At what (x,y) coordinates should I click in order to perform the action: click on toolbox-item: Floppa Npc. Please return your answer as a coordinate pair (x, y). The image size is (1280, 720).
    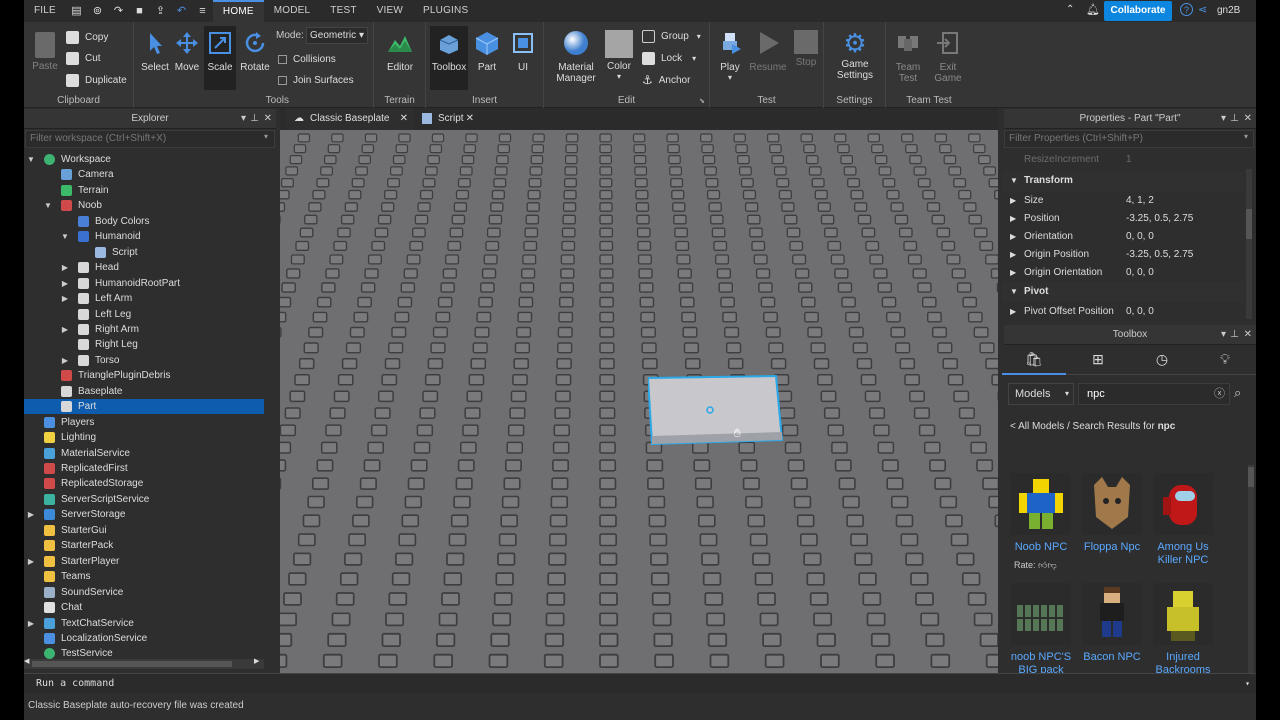
    Looking at the image, I should click on (1112, 513).